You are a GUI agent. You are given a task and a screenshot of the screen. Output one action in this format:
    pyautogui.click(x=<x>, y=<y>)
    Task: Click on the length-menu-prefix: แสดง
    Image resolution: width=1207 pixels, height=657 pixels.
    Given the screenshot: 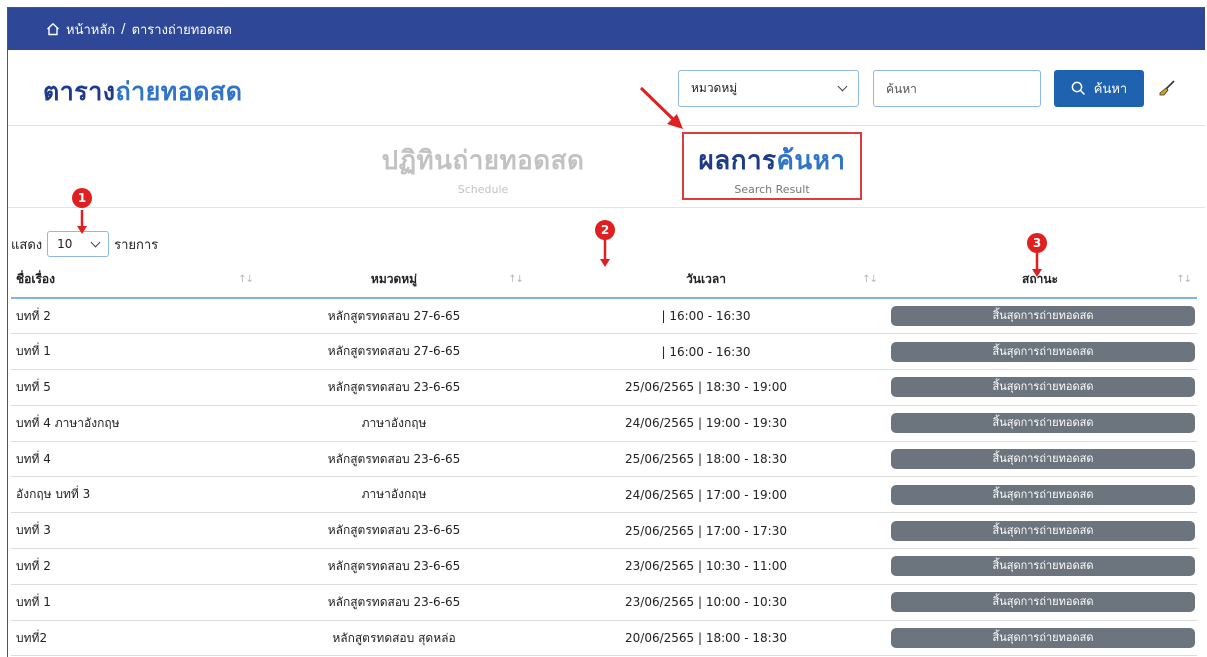 What is the action you would take?
    pyautogui.click(x=27, y=245)
    